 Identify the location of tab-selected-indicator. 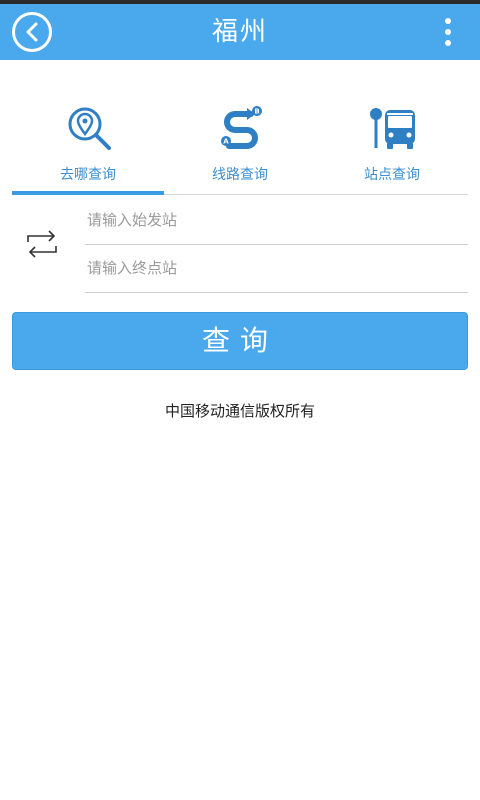
(88, 193).